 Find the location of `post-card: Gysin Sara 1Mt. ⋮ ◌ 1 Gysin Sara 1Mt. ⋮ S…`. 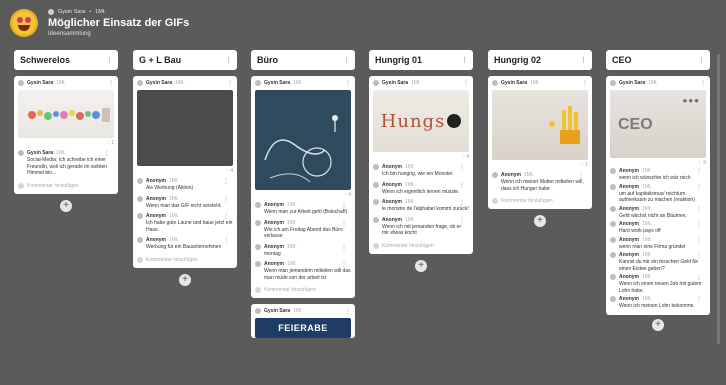

post-card: Gysin Sara 1Mt. ⋮ ◌ 1 Gysin Sara 1Mt. ⋮ S… is located at coordinates (66, 135).